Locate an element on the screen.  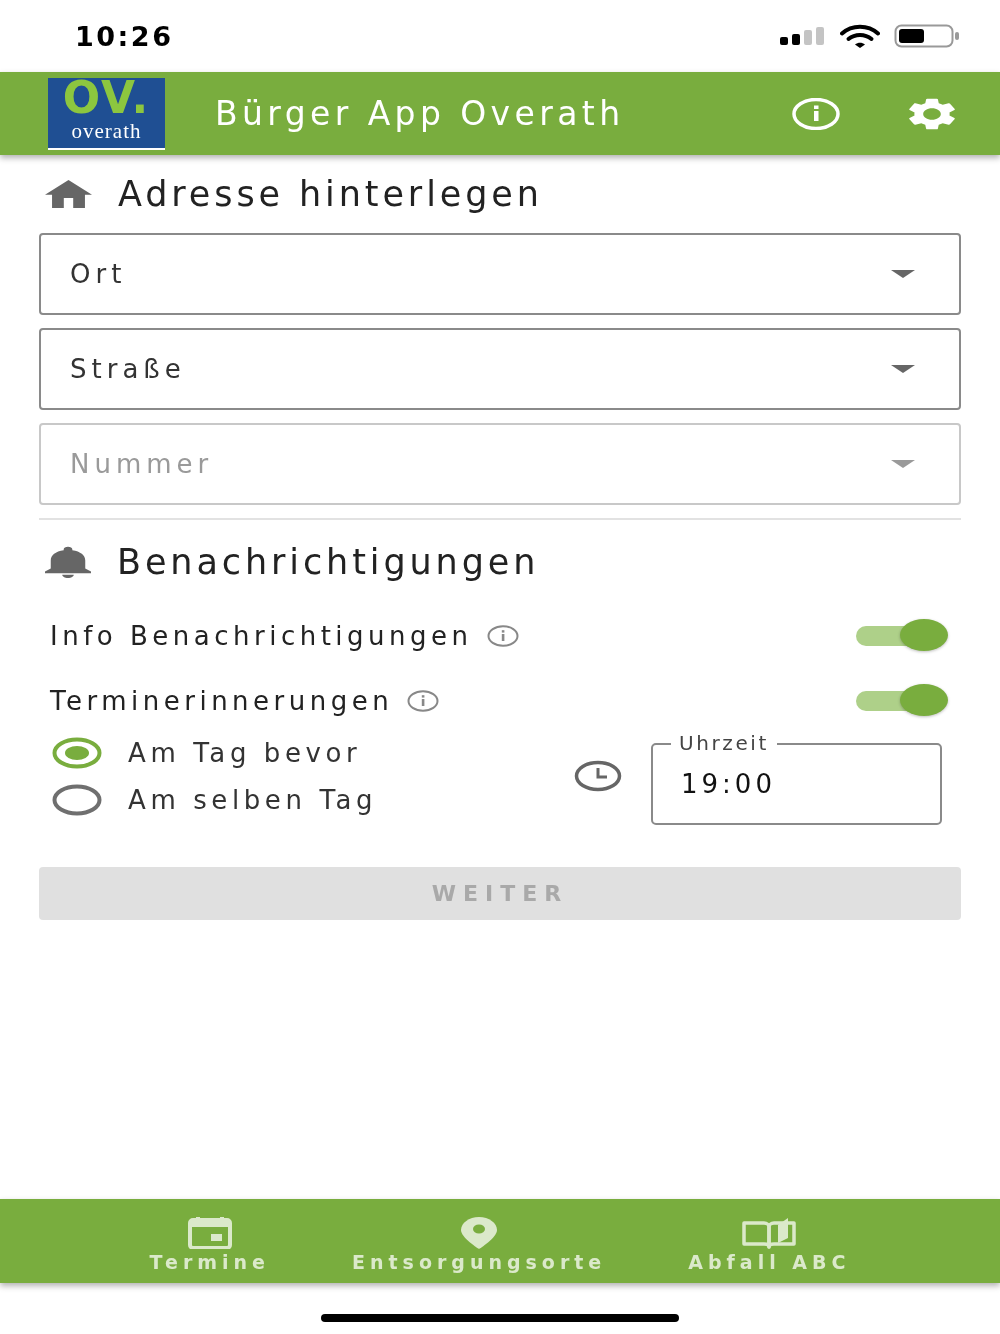
dropdown-field: Ort is located at coordinates (500, 274).